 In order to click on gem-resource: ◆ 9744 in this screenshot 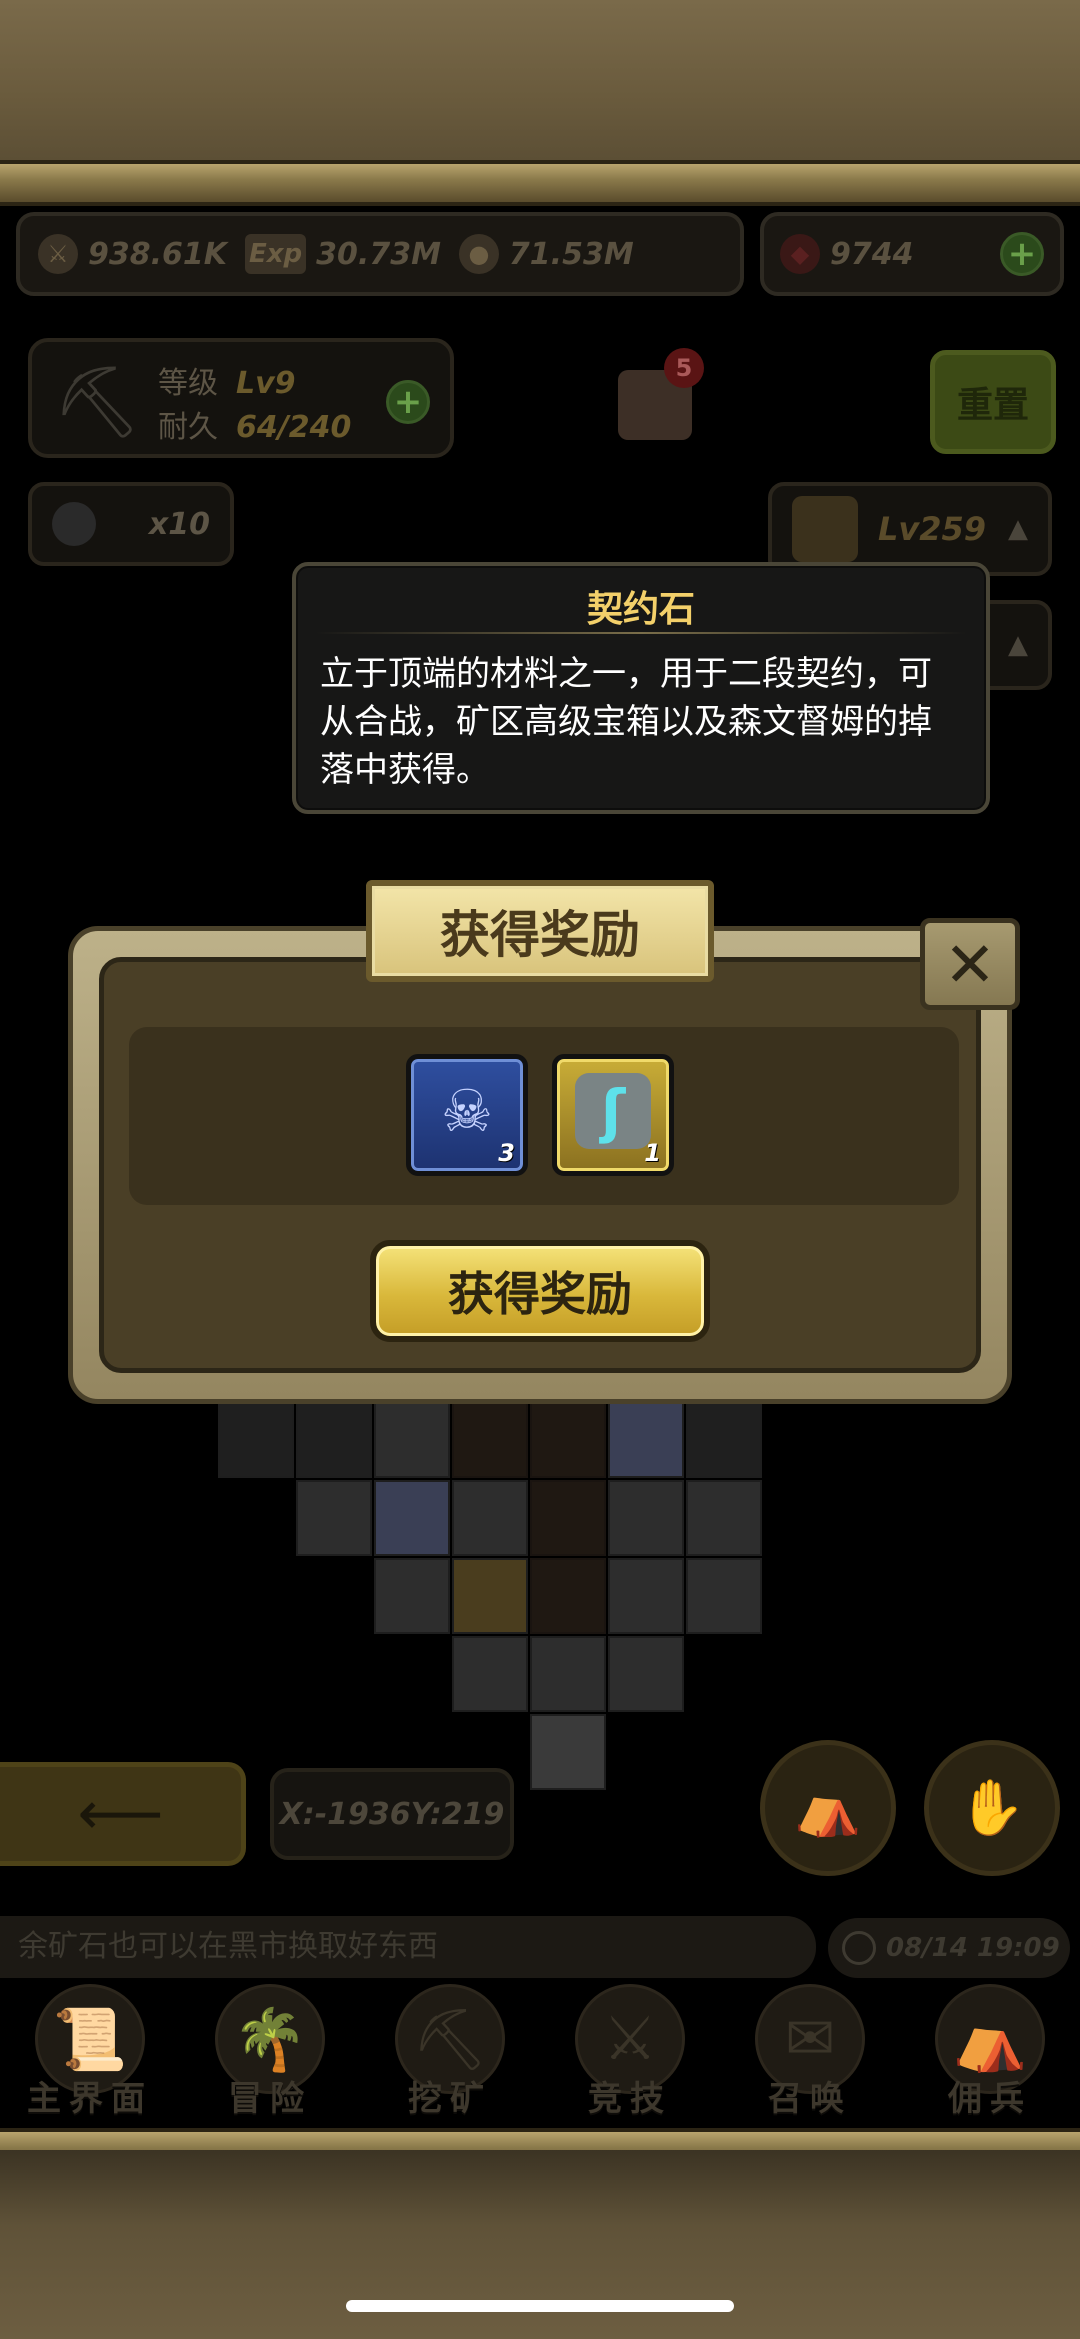, I will do `click(847, 254)`.